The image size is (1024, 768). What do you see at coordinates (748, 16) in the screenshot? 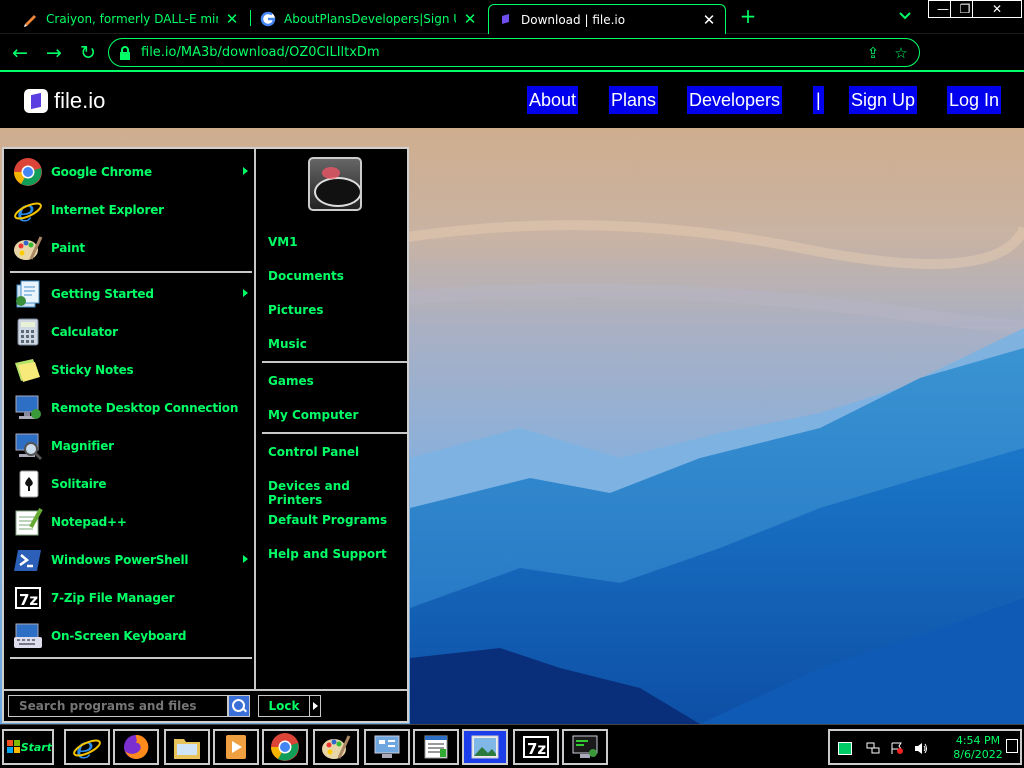
I see `new-tab-button: +` at bounding box center [748, 16].